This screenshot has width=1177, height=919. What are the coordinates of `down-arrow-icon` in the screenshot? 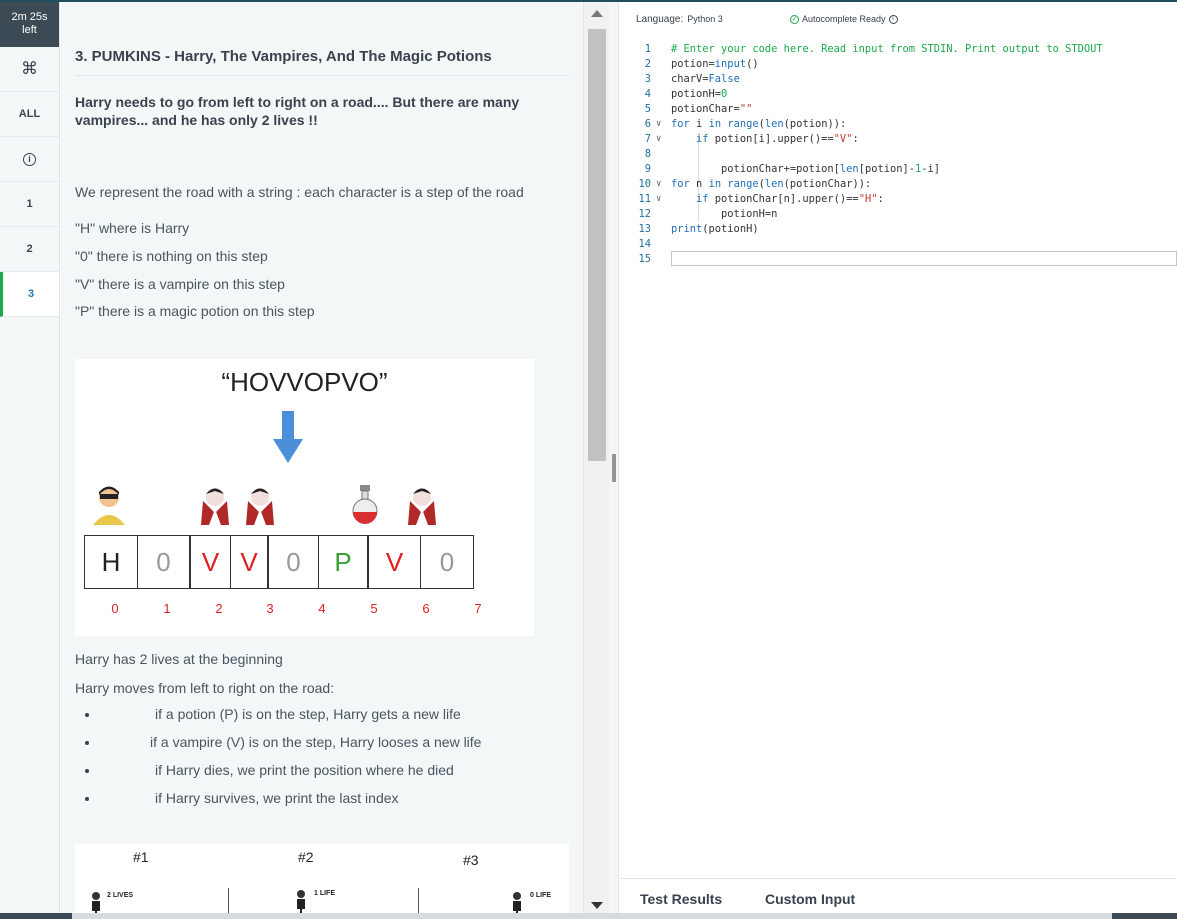 It's located at (288, 437).